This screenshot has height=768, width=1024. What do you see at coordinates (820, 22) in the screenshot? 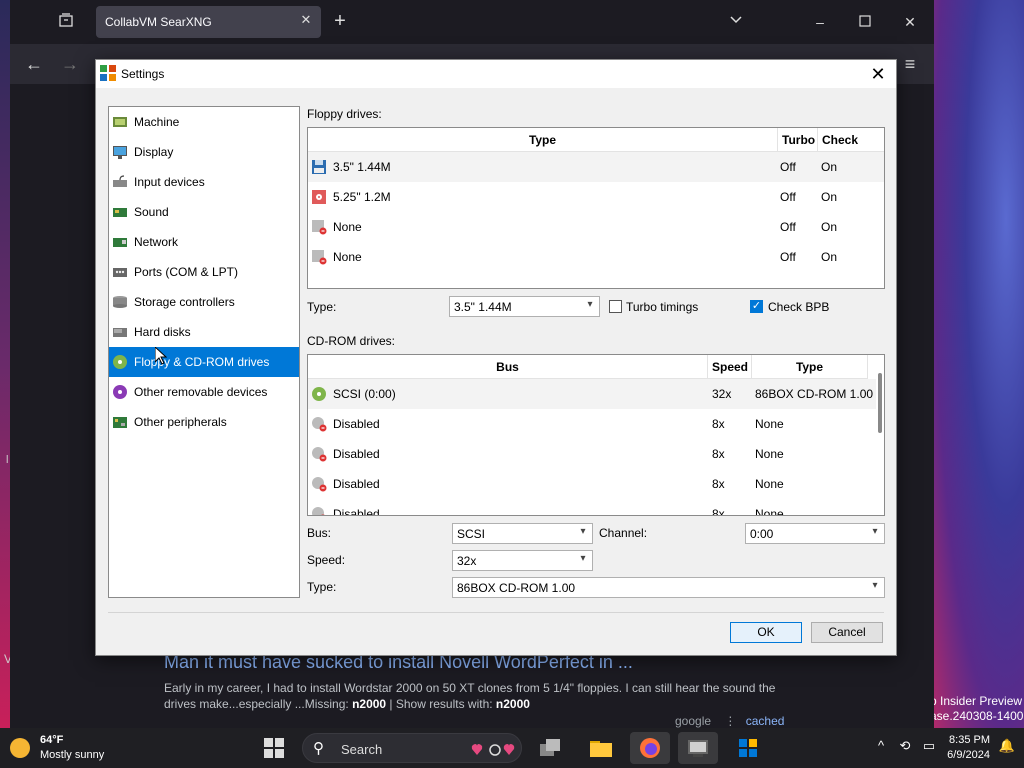
I see `minimize-icon: –` at bounding box center [820, 22].